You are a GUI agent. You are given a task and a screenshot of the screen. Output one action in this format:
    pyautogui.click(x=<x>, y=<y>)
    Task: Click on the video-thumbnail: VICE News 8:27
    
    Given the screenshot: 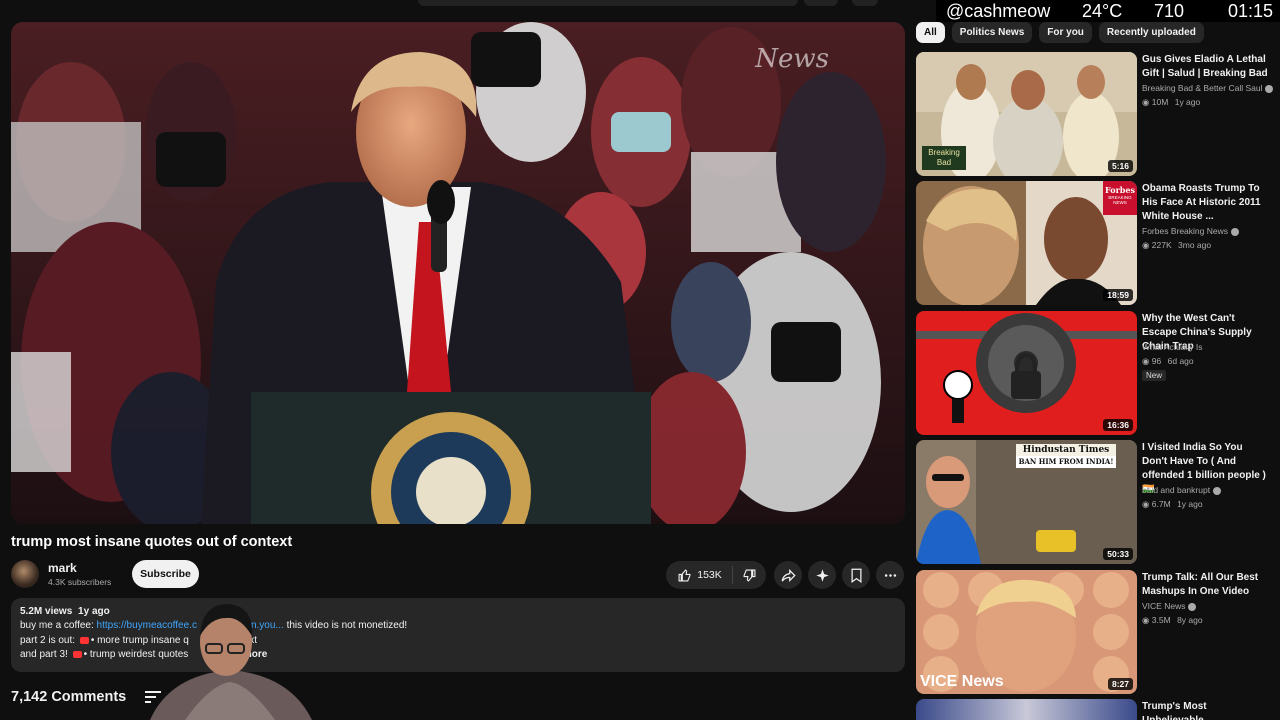 What is the action you would take?
    pyautogui.click(x=1026, y=632)
    